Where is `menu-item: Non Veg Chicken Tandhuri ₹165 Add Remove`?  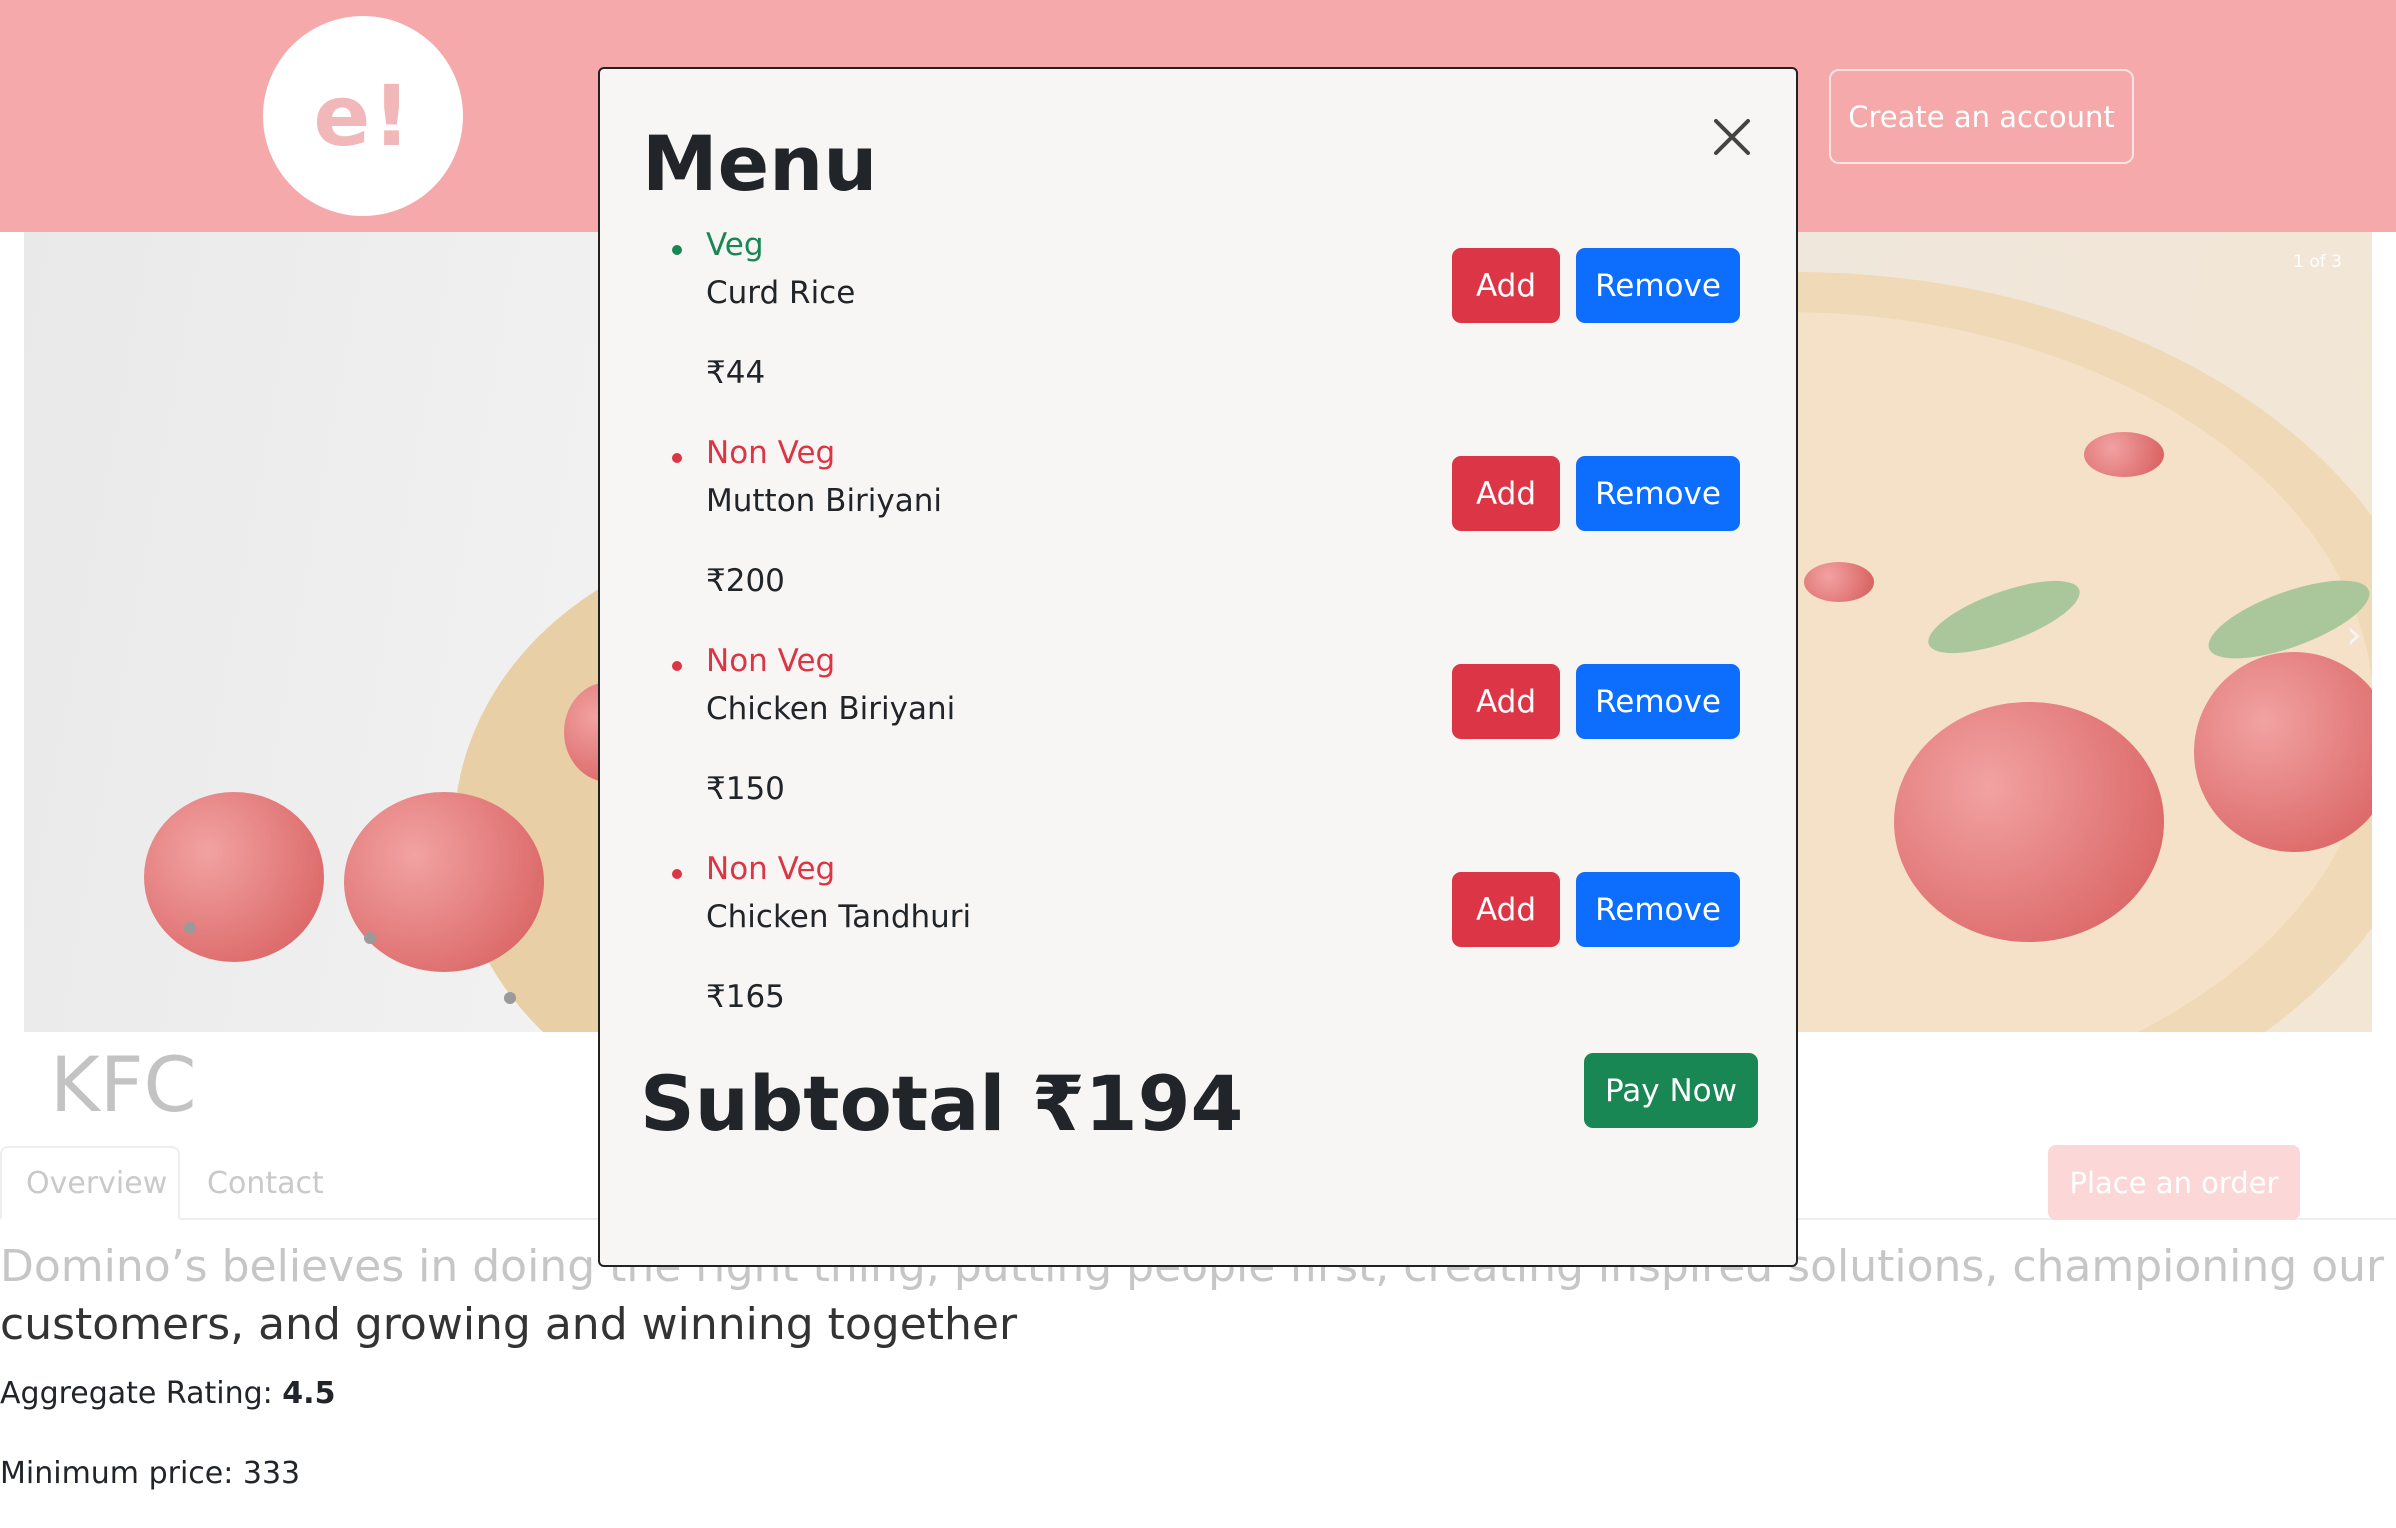 menu-item: Non Veg Chicken Tandhuri ₹165 Add Remove is located at coordinates (1200, 955).